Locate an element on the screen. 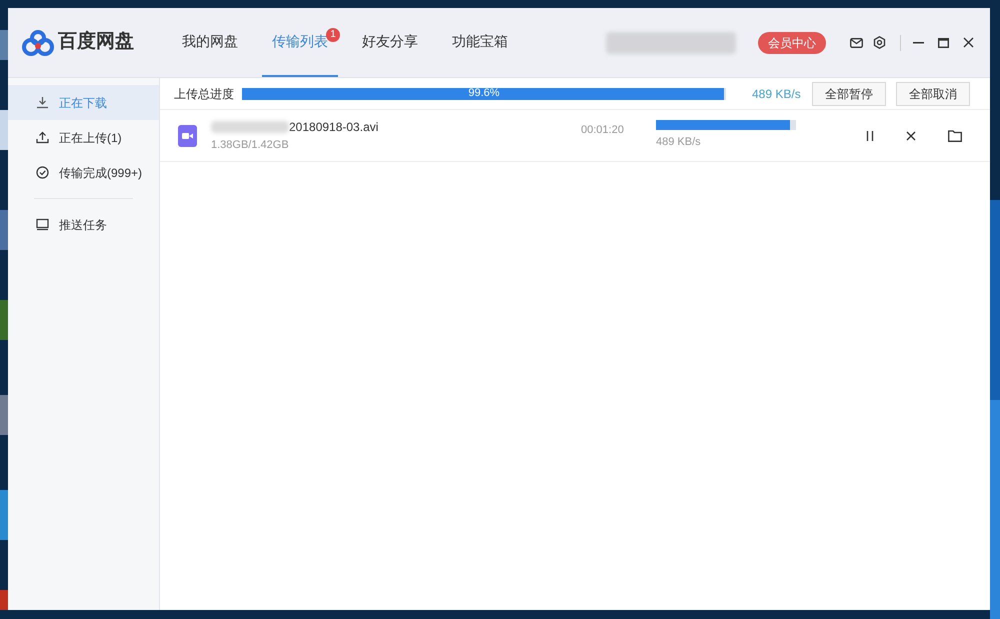  toolbar-button: 全部取消 is located at coordinates (933, 94).